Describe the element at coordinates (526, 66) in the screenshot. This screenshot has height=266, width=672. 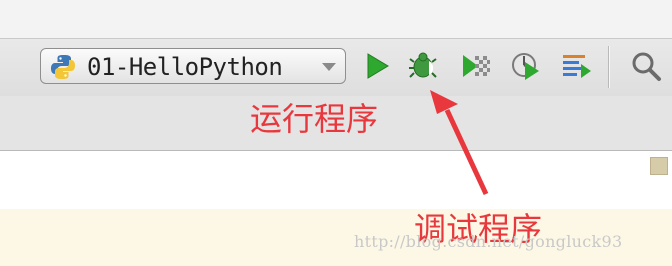
I see `profile-icon` at that location.